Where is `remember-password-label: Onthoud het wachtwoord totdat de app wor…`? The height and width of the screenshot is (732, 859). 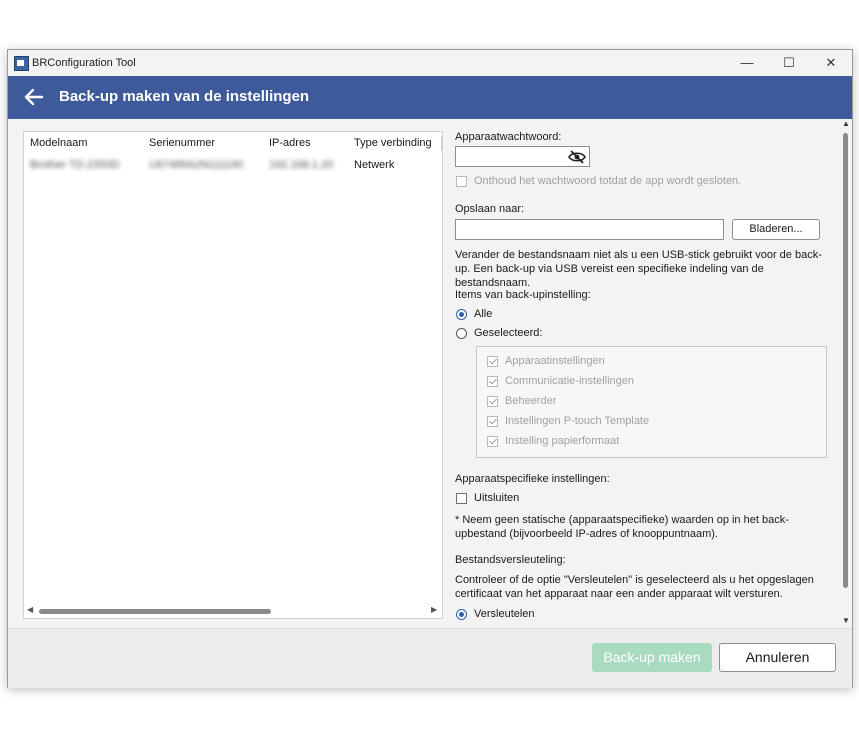
remember-password-label: Onthoud het wachtwoord totdat de app wor… is located at coordinates (608, 181).